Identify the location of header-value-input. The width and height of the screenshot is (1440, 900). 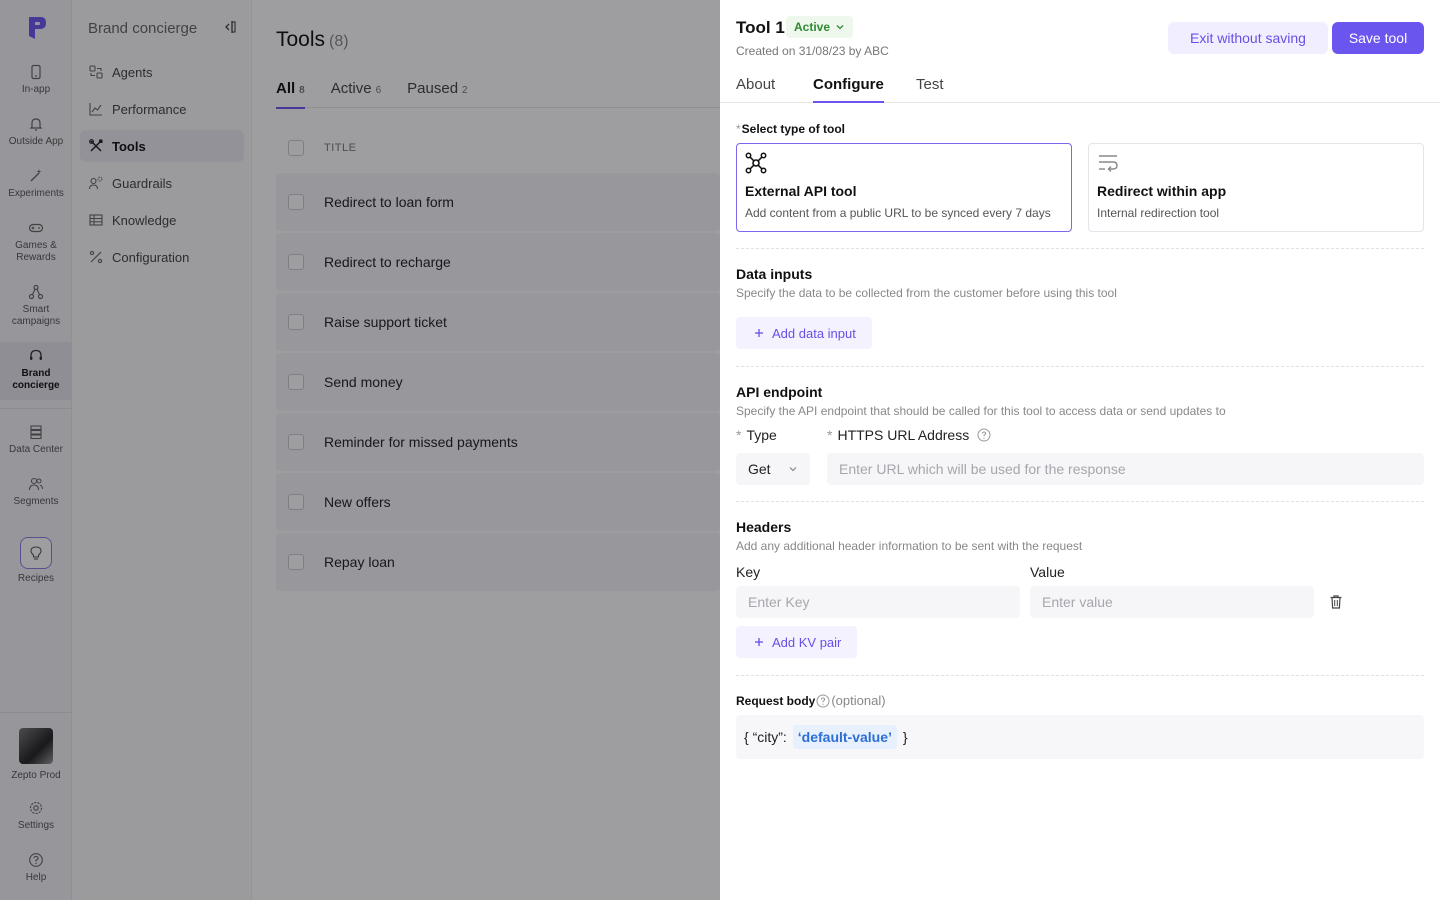
(1172, 602).